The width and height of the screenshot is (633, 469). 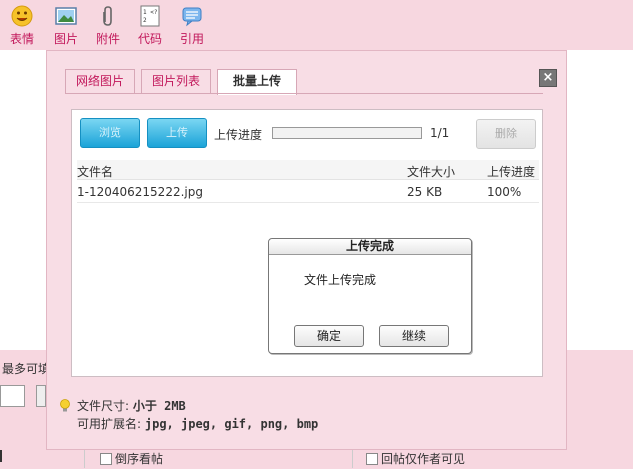 I want to click on background-input, so click(x=12, y=396).